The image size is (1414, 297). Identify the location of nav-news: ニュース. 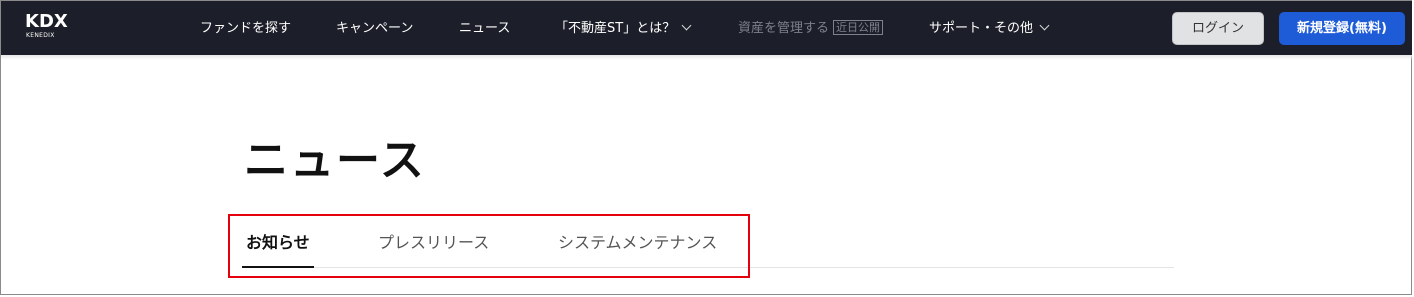
(484, 28).